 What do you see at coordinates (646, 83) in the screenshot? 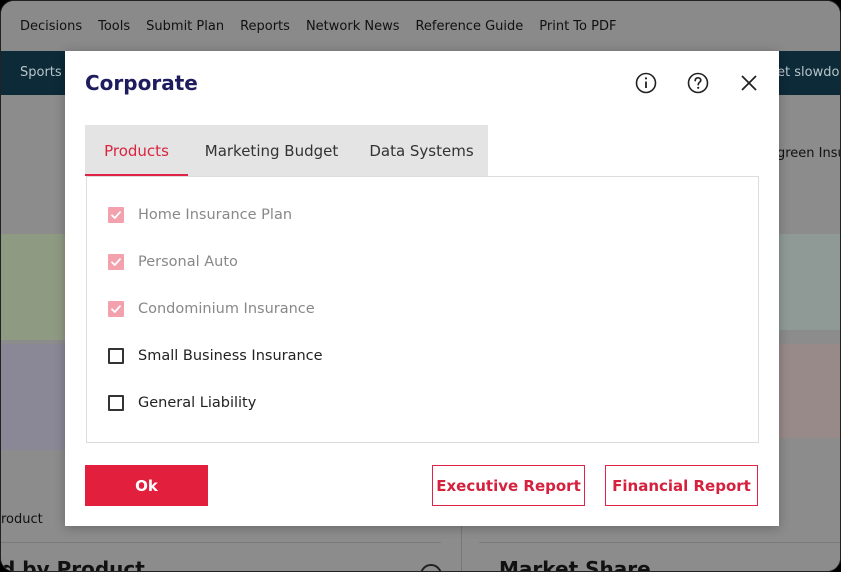
I see `info-icon` at bounding box center [646, 83].